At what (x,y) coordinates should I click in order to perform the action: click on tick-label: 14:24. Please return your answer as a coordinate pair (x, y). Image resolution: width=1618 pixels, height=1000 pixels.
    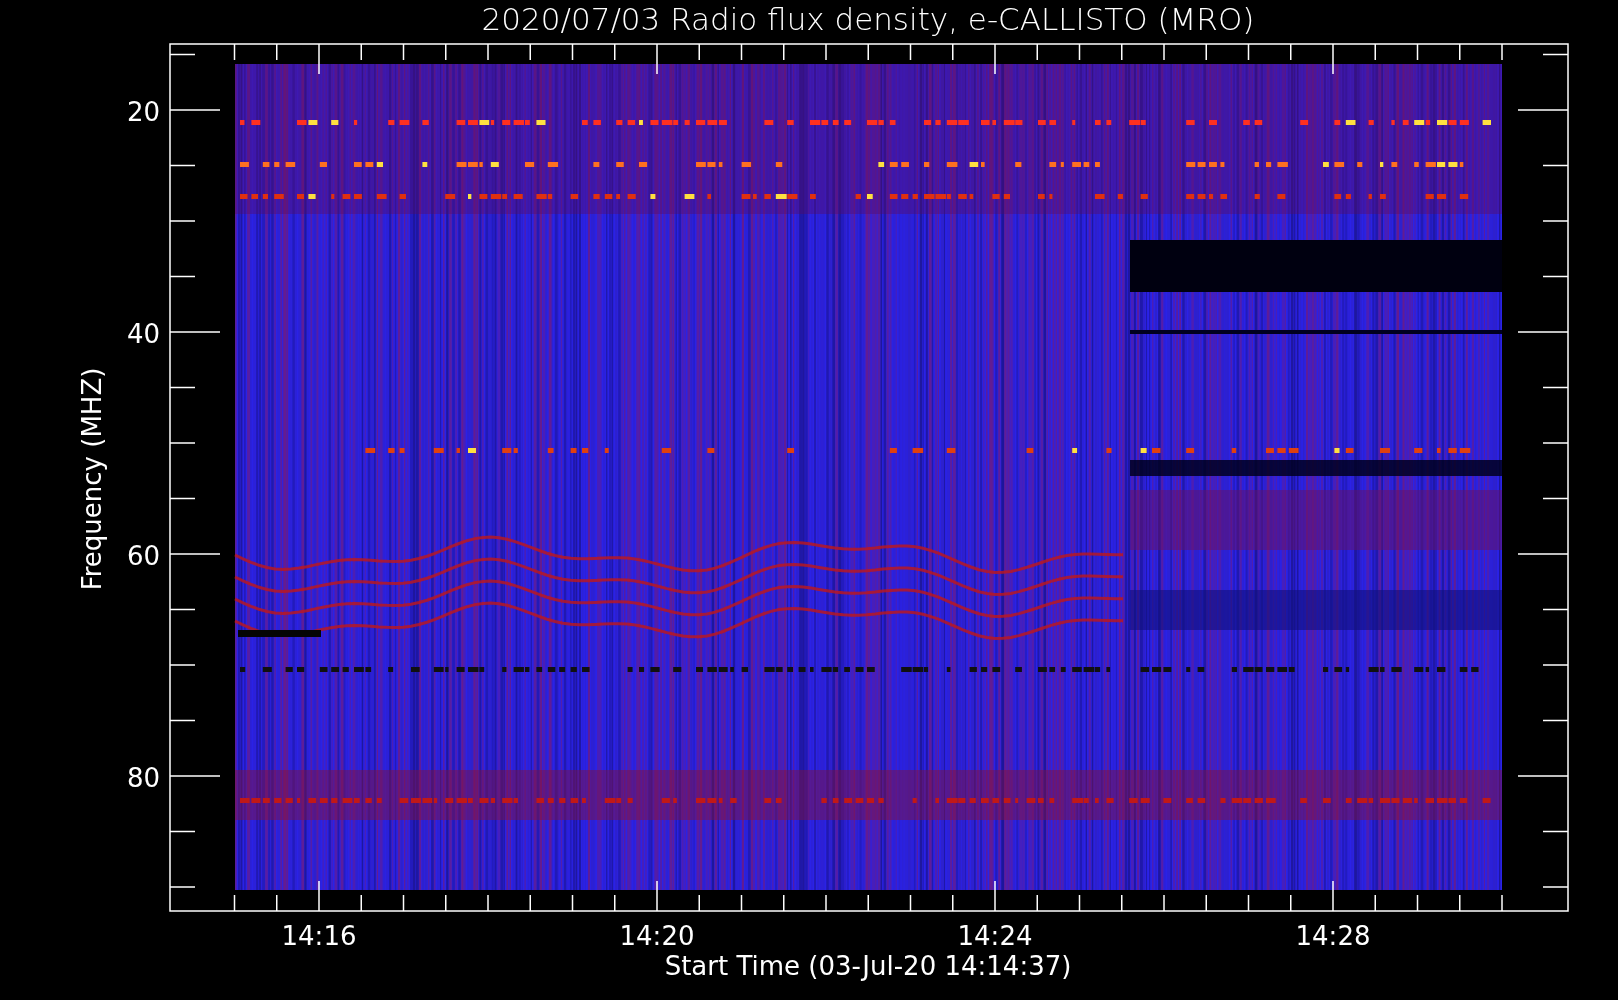
    Looking at the image, I should click on (995, 936).